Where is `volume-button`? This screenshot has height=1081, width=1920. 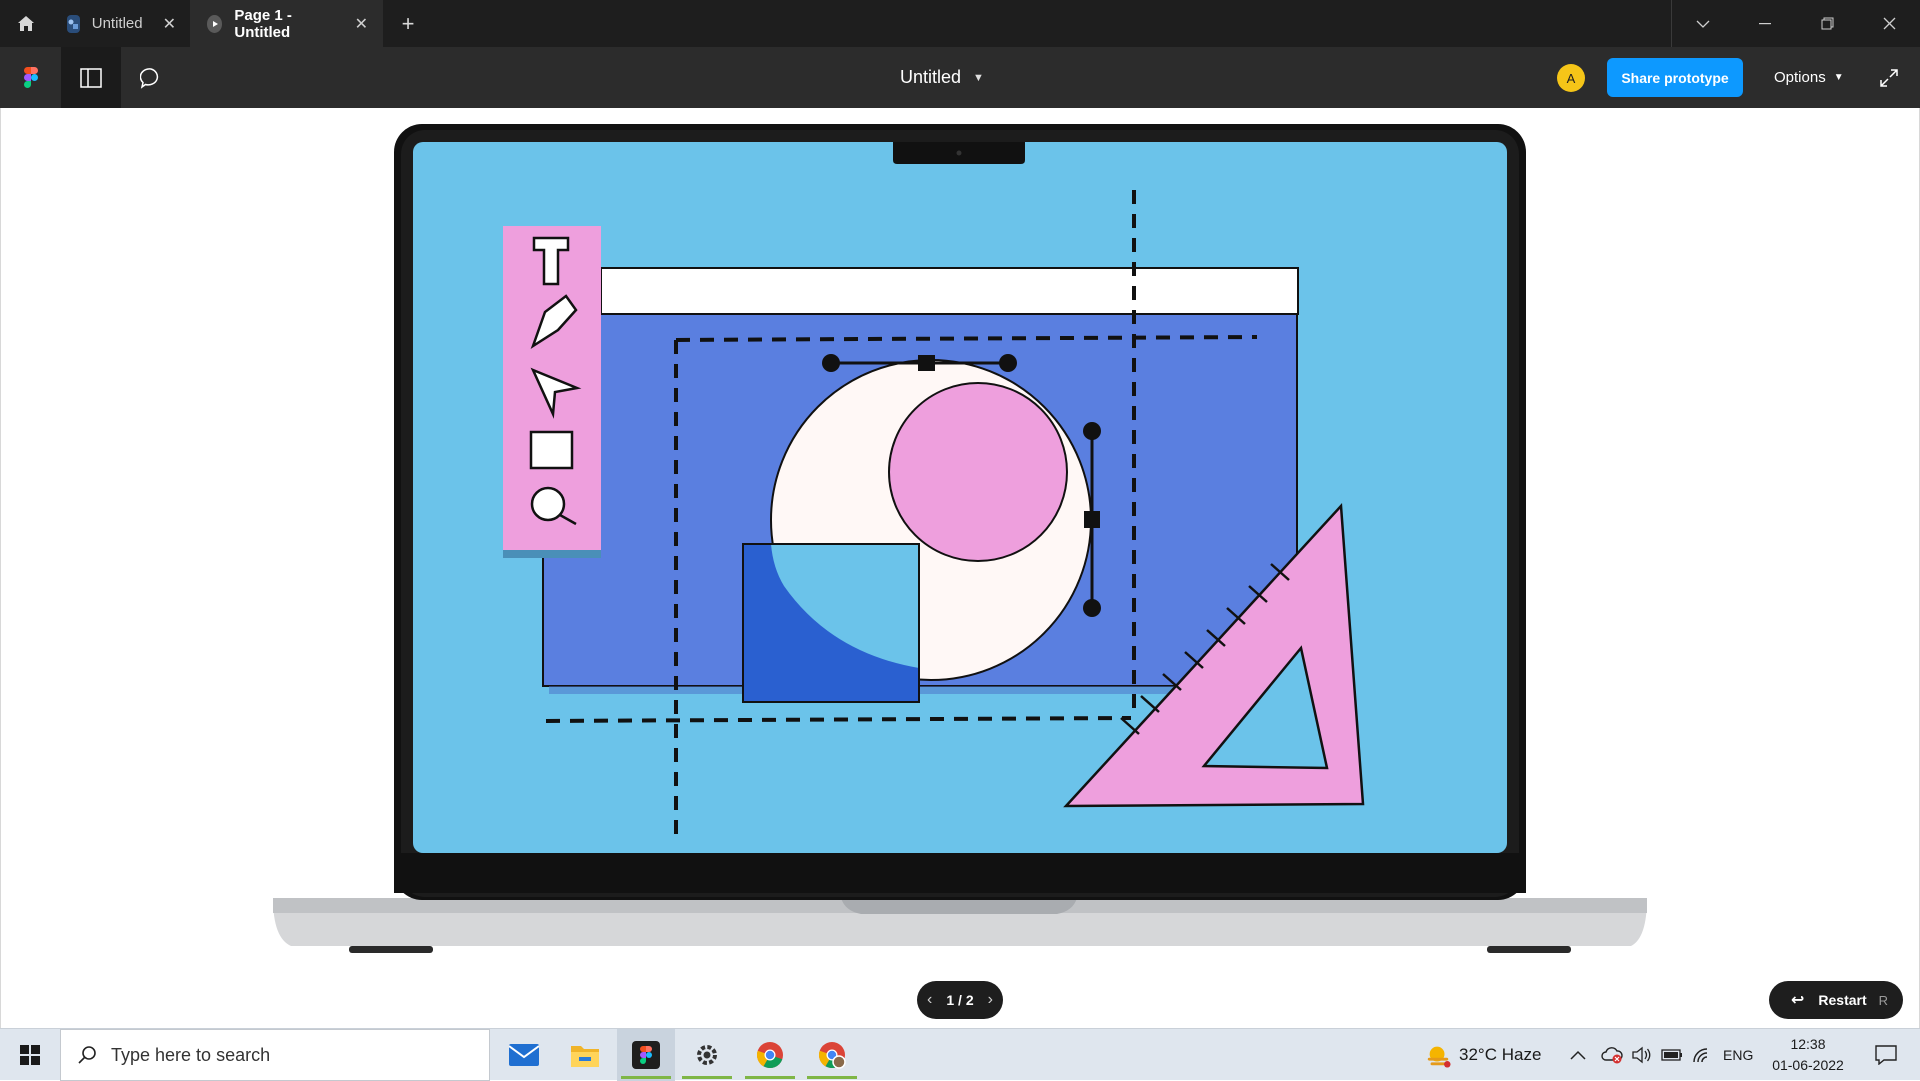
volume-button is located at coordinates (1642, 1055).